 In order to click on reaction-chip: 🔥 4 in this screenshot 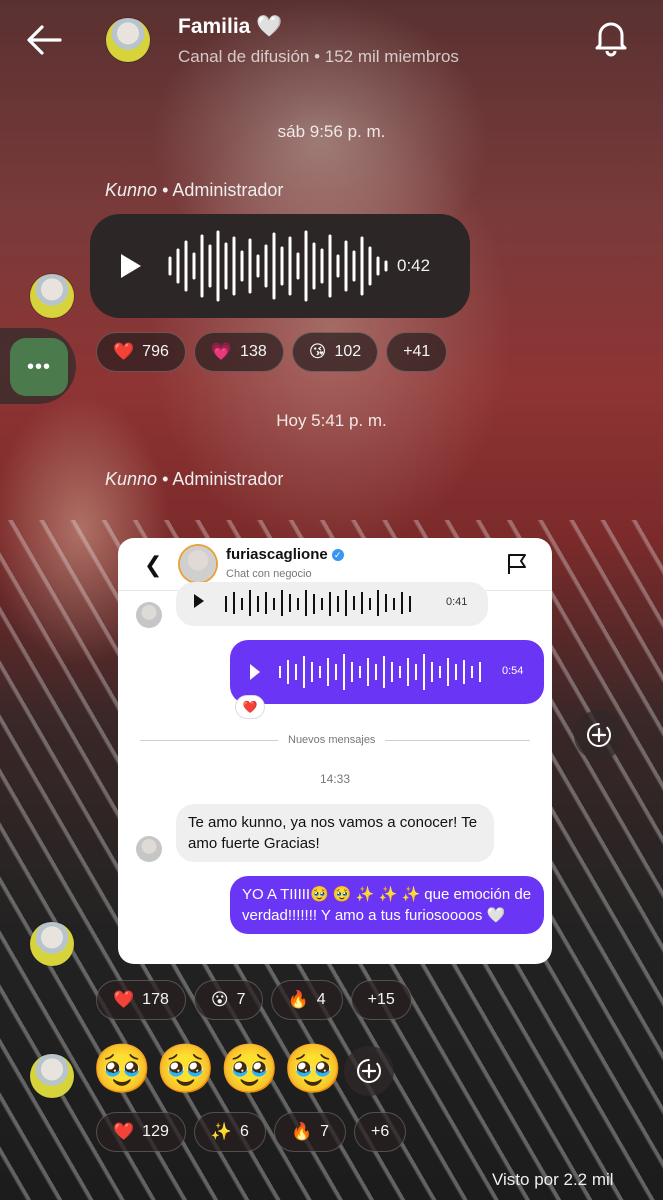, I will do `click(306, 1000)`.